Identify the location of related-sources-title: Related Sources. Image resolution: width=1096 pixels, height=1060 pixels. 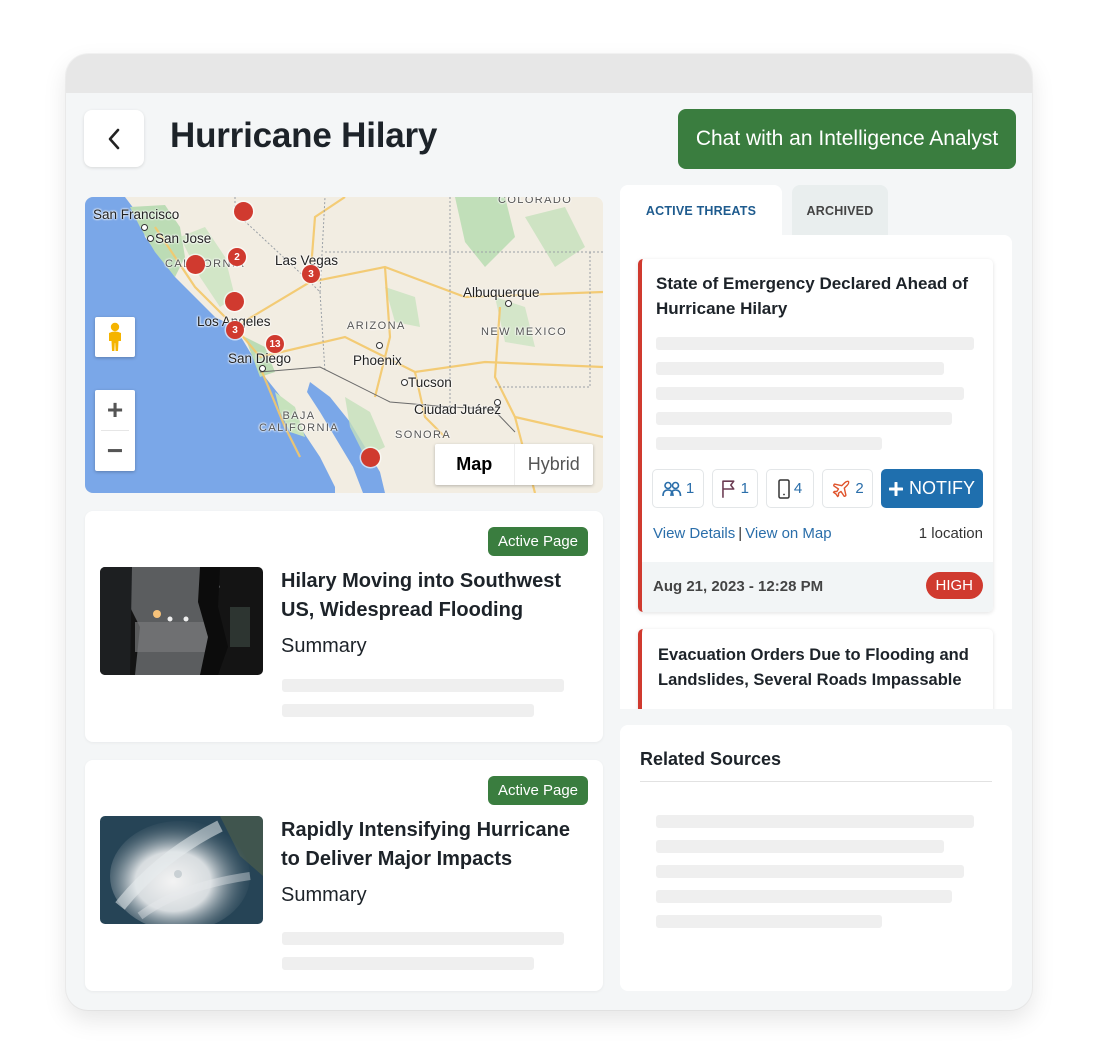
(711, 759).